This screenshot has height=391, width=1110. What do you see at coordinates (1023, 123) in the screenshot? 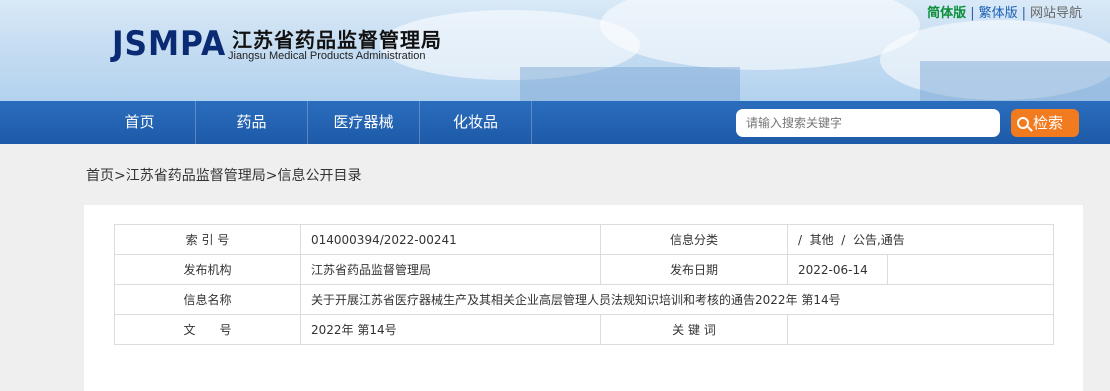
I see `search-icon` at bounding box center [1023, 123].